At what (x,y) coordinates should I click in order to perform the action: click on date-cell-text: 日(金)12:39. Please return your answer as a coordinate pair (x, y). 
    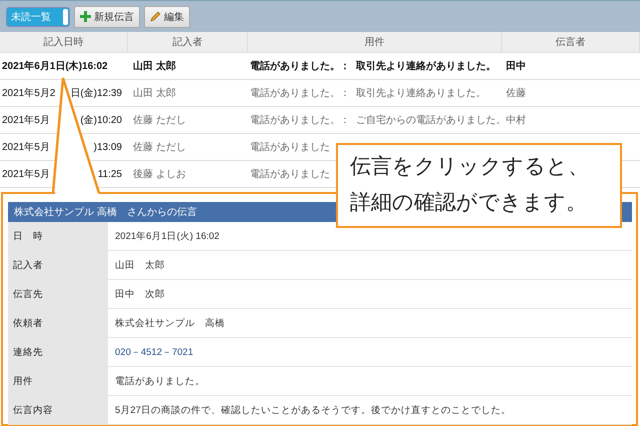
    Looking at the image, I should click on (96, 93).